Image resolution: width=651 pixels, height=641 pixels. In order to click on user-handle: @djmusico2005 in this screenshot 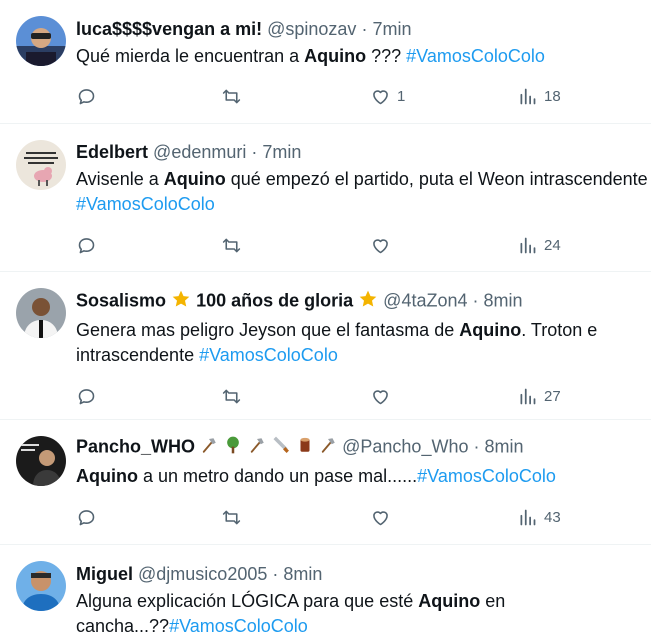, I will do `click(202, 574)`.